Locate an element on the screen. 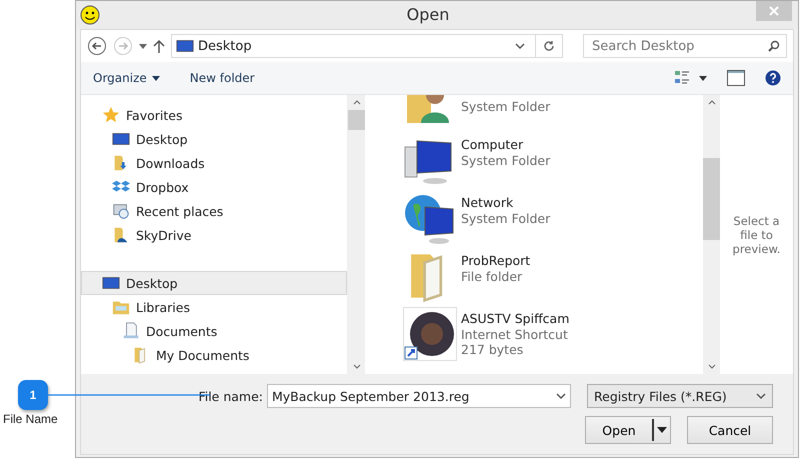 The image size is (811, 472). back-icon is located at coordinates (97, 46).